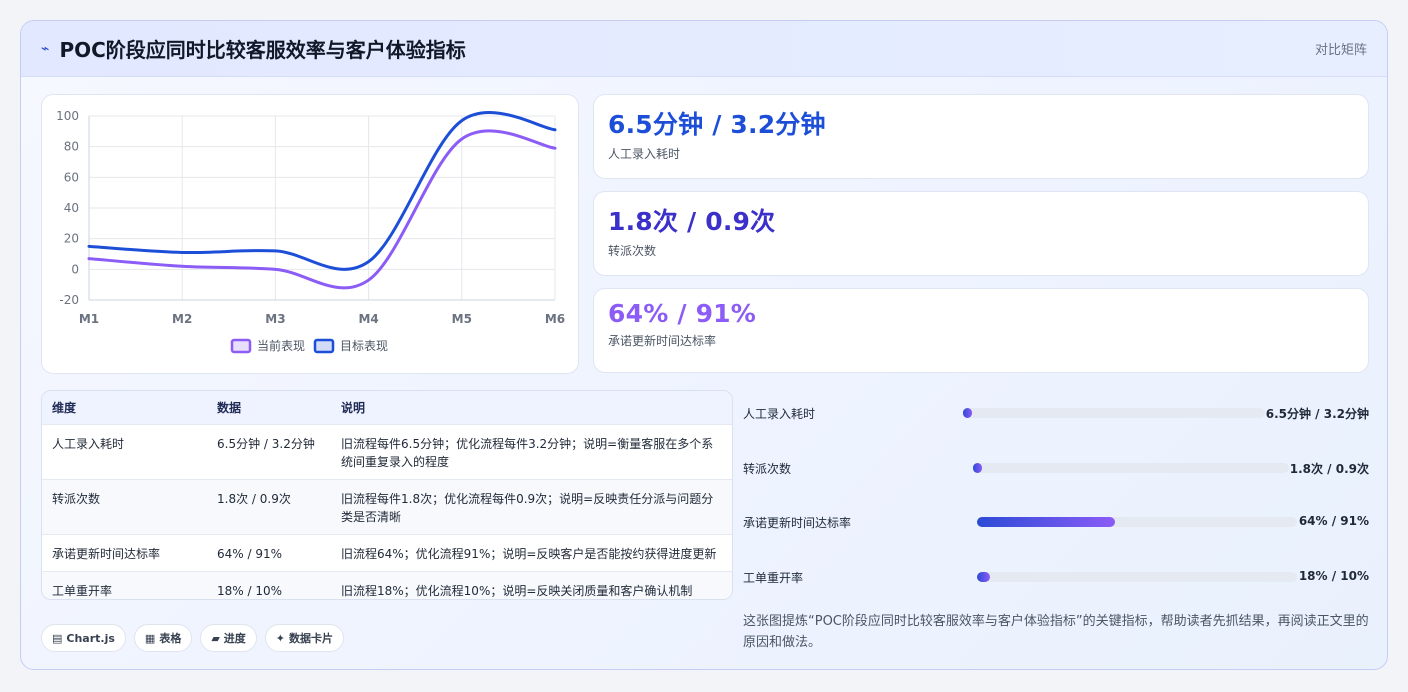 This screenshot has height=692, width=1408. Describe the element at coordinates (368, 319) in the screenshot. I see `x-tick-label: M4` at that location.